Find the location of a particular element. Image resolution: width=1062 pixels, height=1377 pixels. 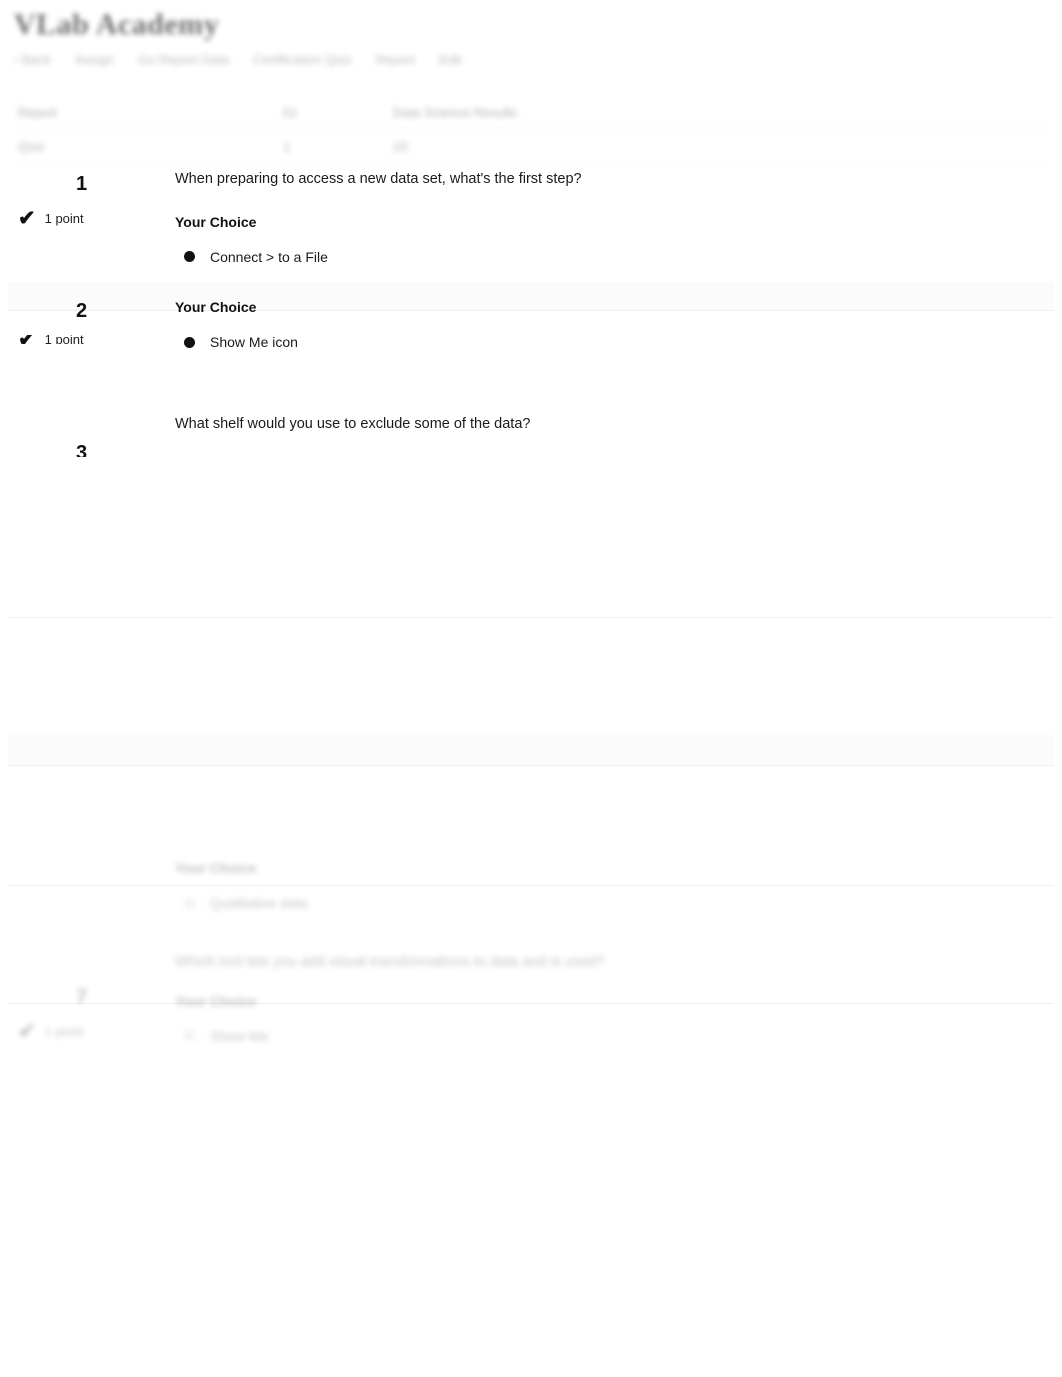

choice-row: Show Me icon is located at coordinates (608, 342).